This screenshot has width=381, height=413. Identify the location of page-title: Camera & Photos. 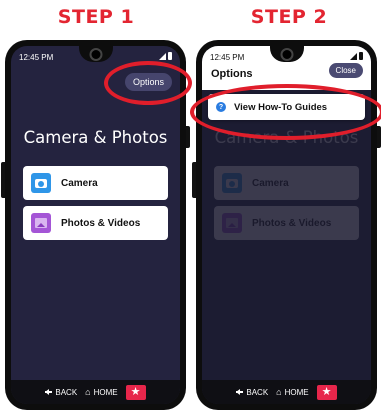
(95, 137).